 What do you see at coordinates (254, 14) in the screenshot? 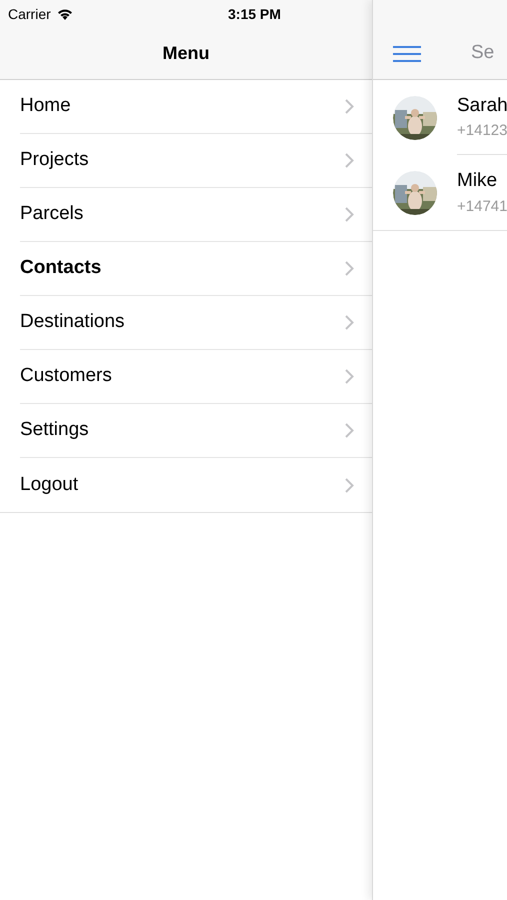
I see `time-label: 3:15 PM` at bounding box center [254, 14].